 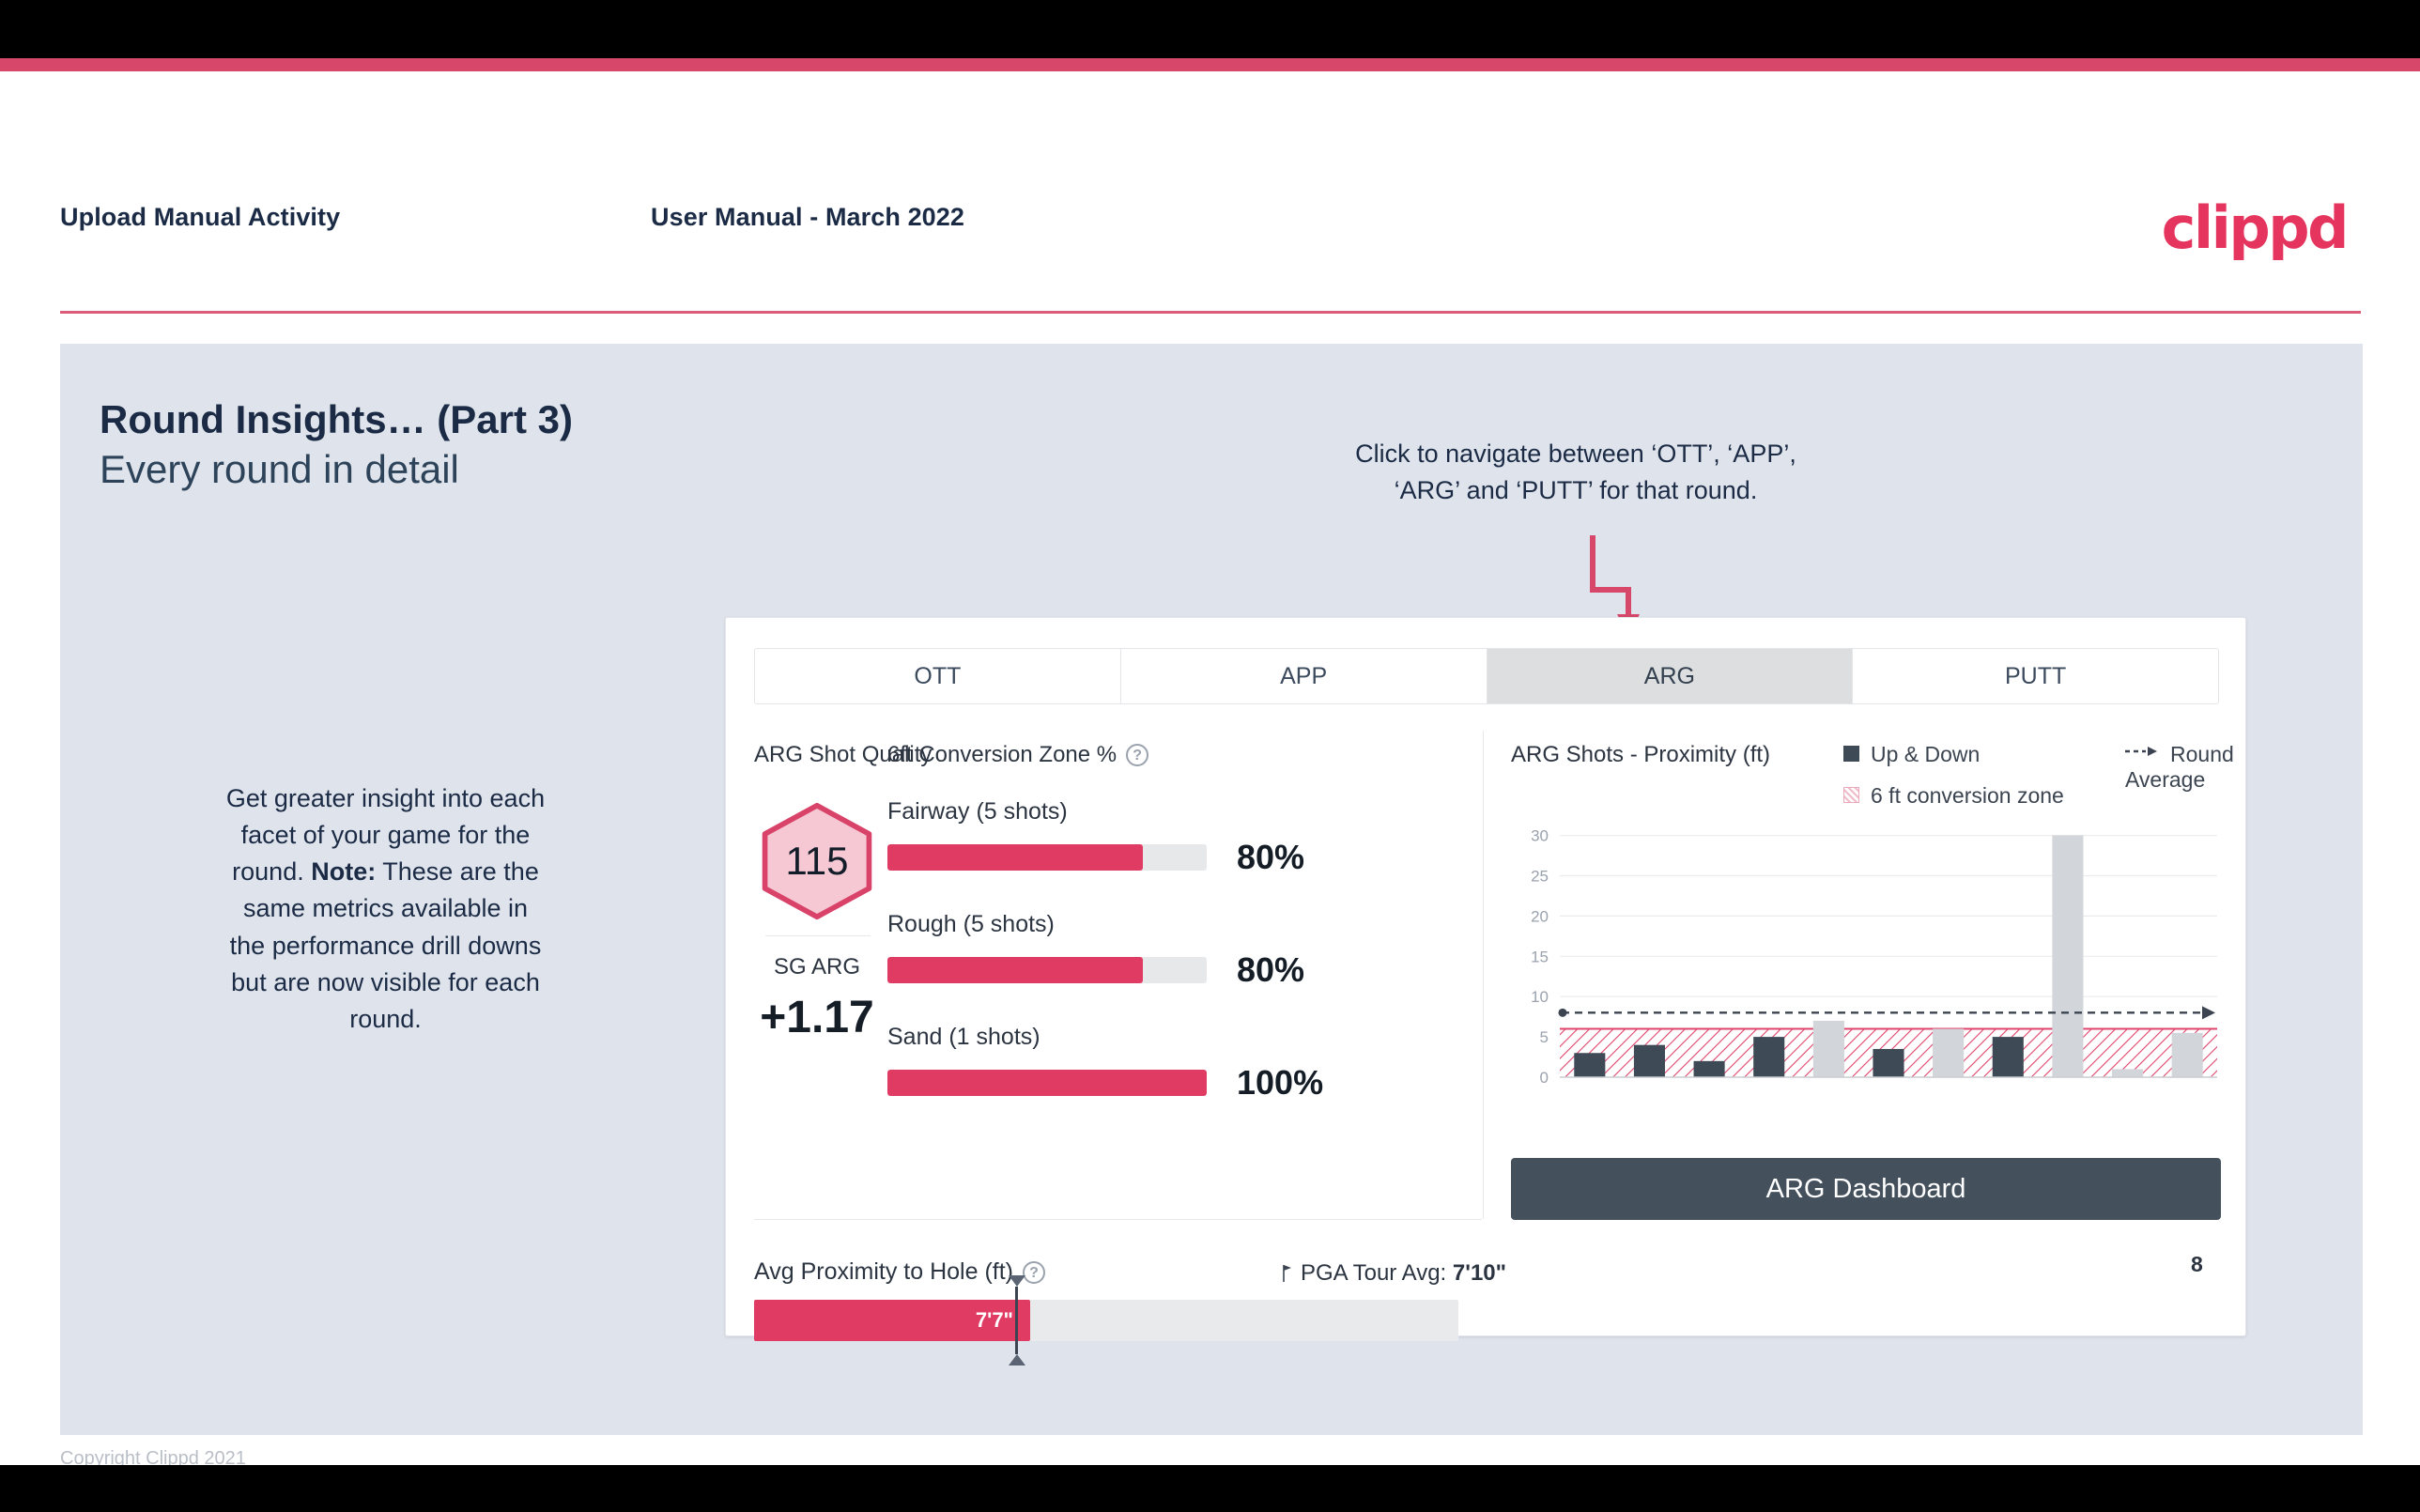 I want to click on conversion-zone-label: 6ft Conversion Zone %?, so click(x=1018, y=755).